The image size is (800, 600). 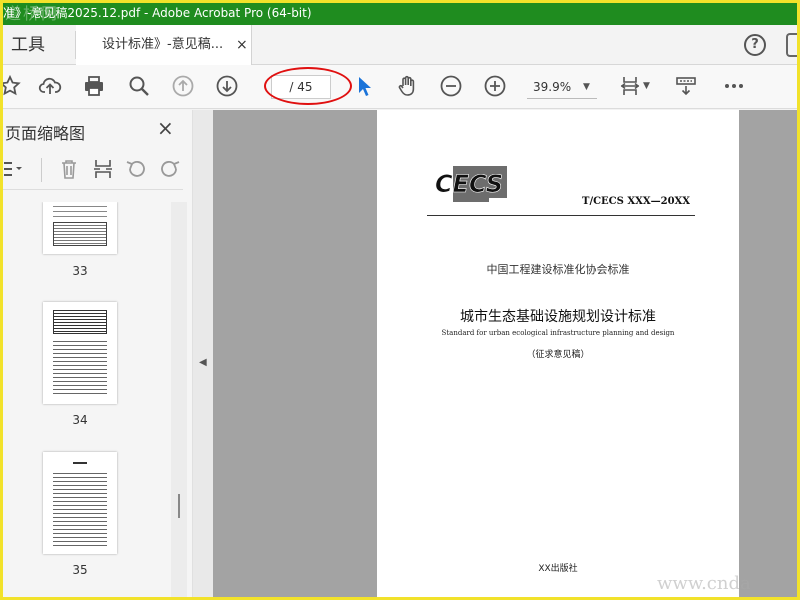 What do you see at coordinates (451, 86) in the screenshot?
I see `zoom-out-icon` at bounding box center [451, 86].